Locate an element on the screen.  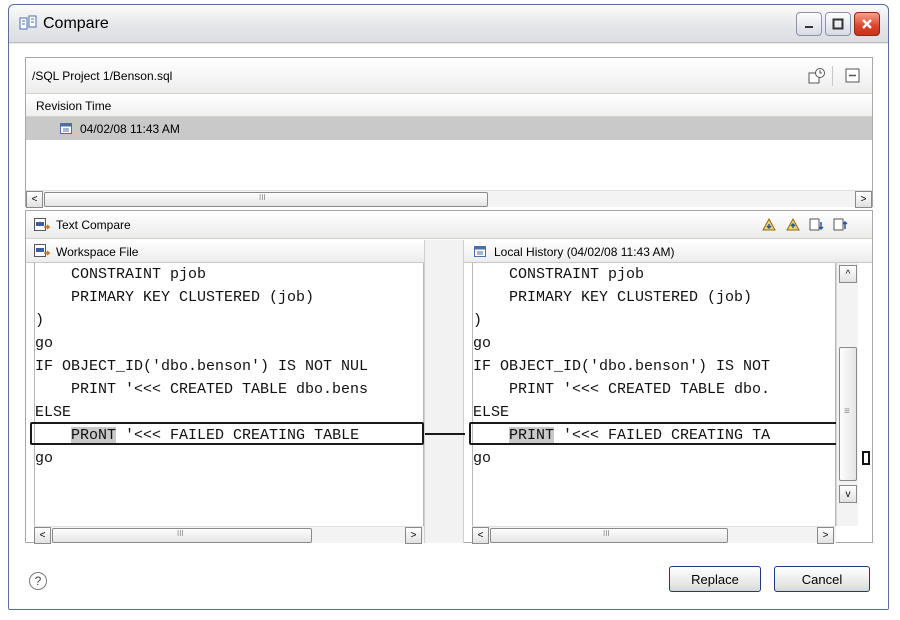
left-scroll-right-button: > is located at coordinates (413, 535).